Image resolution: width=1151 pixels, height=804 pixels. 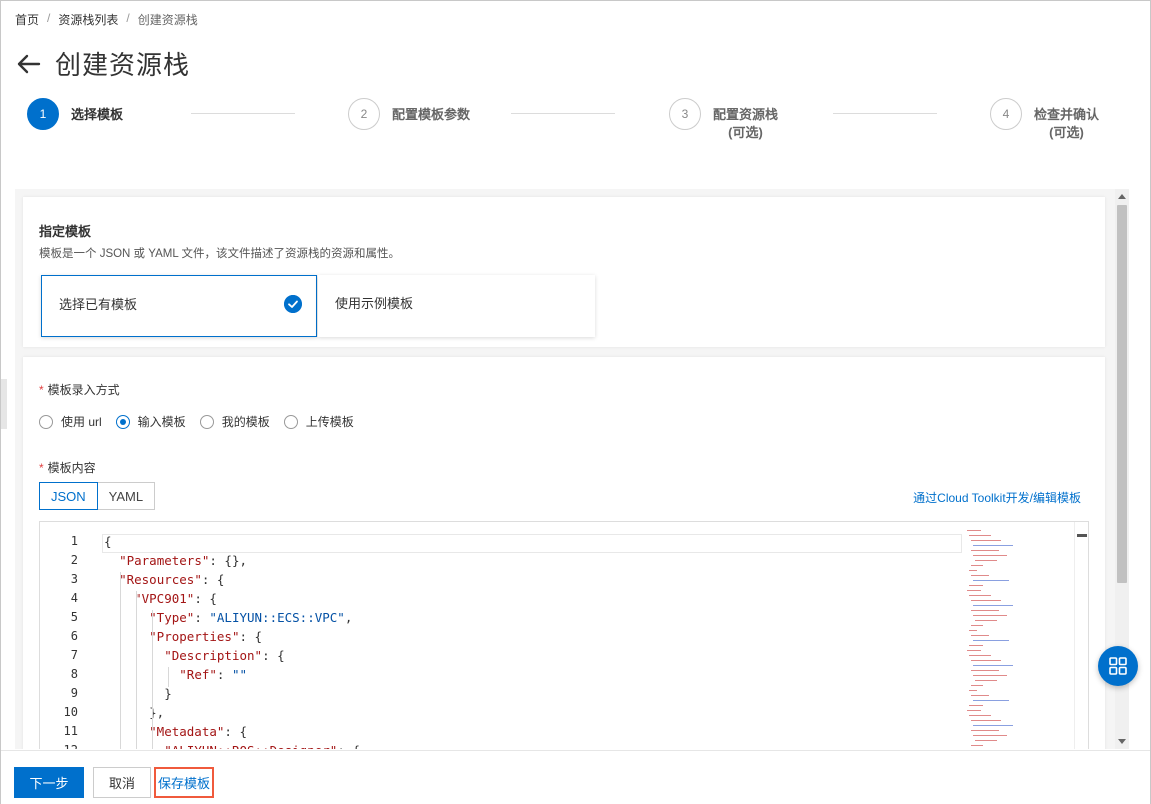 What do you see at coordinates (157, 712) in the screenshot?
I see `code-line: },` at bounding box center [157, 712].